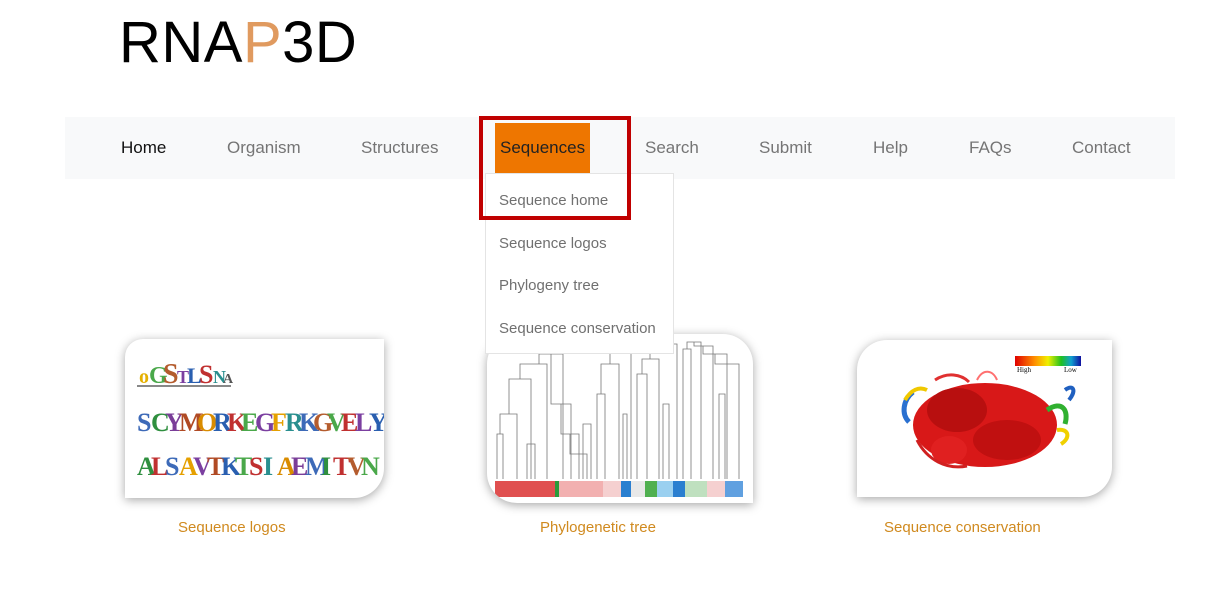  I want to click on phylogenetic-tree-image, so click(619, 419).